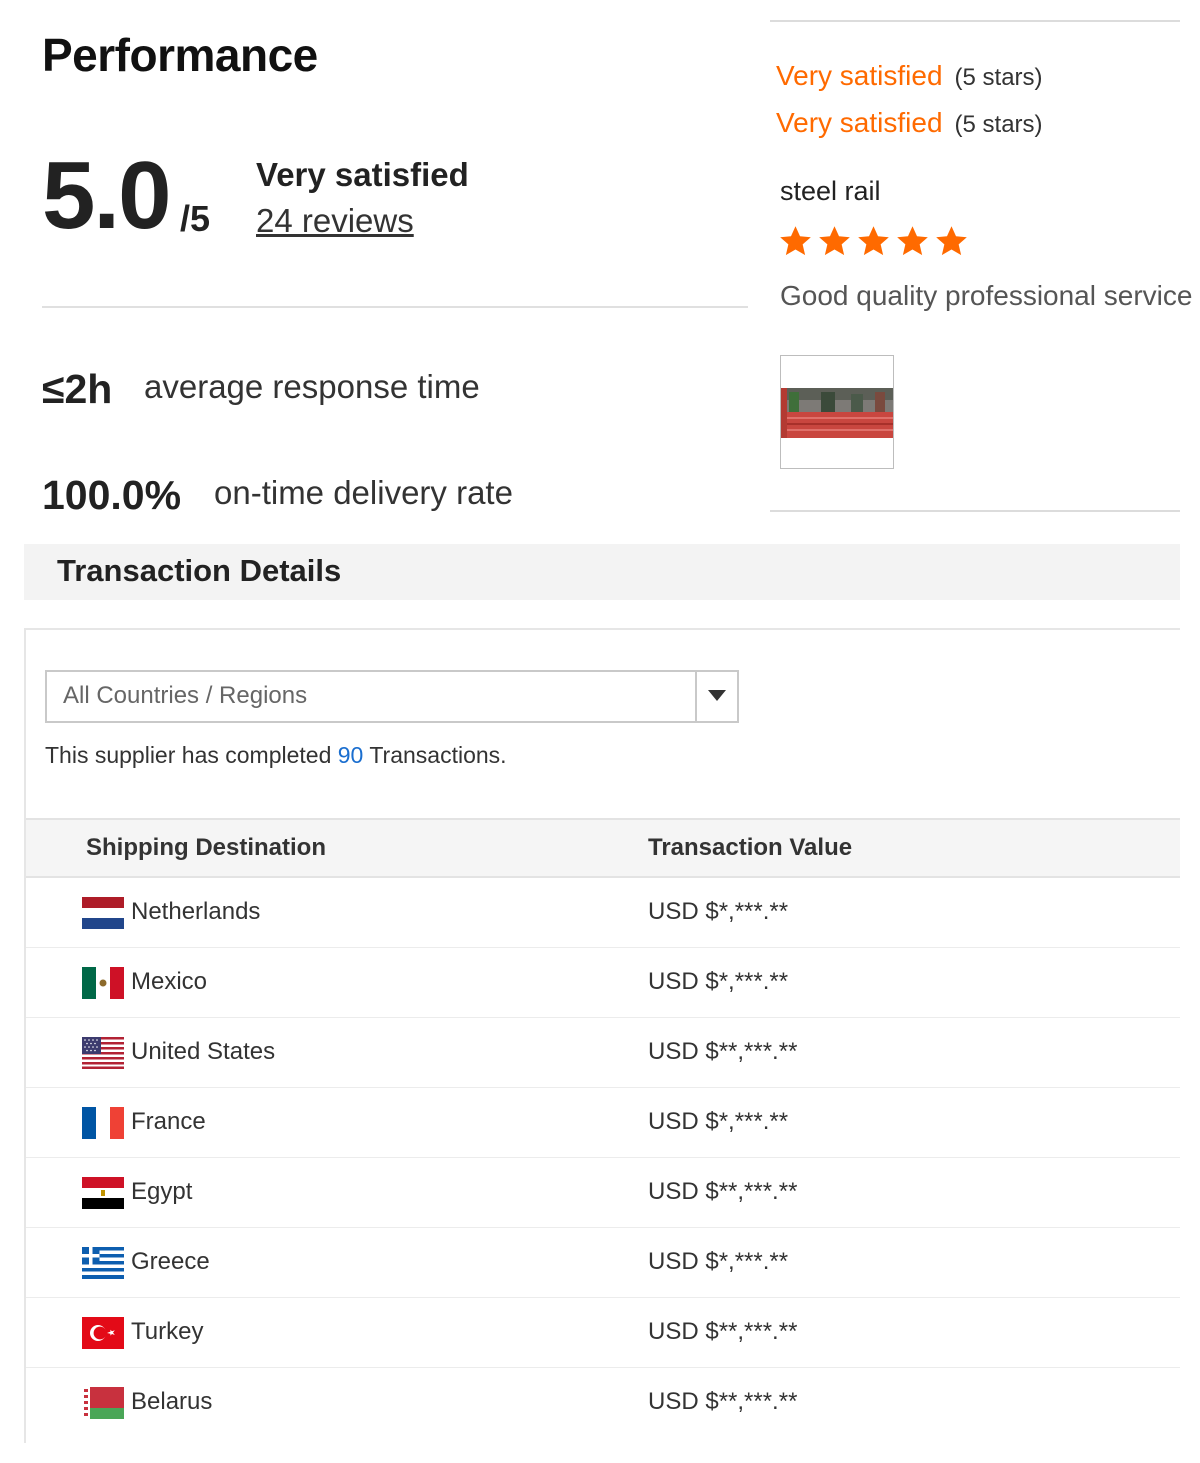  Describe the element at coordinates (603, 1053) in the screenshot. I see `table-row: United States USD $**,***.**` at that location.